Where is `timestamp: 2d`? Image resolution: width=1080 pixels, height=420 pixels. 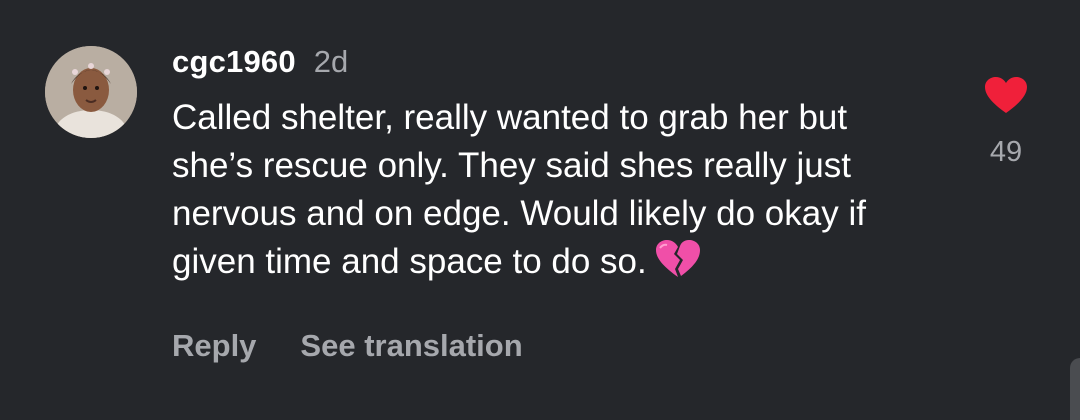 timestamp: 2d is located at coordinates (331, 61).